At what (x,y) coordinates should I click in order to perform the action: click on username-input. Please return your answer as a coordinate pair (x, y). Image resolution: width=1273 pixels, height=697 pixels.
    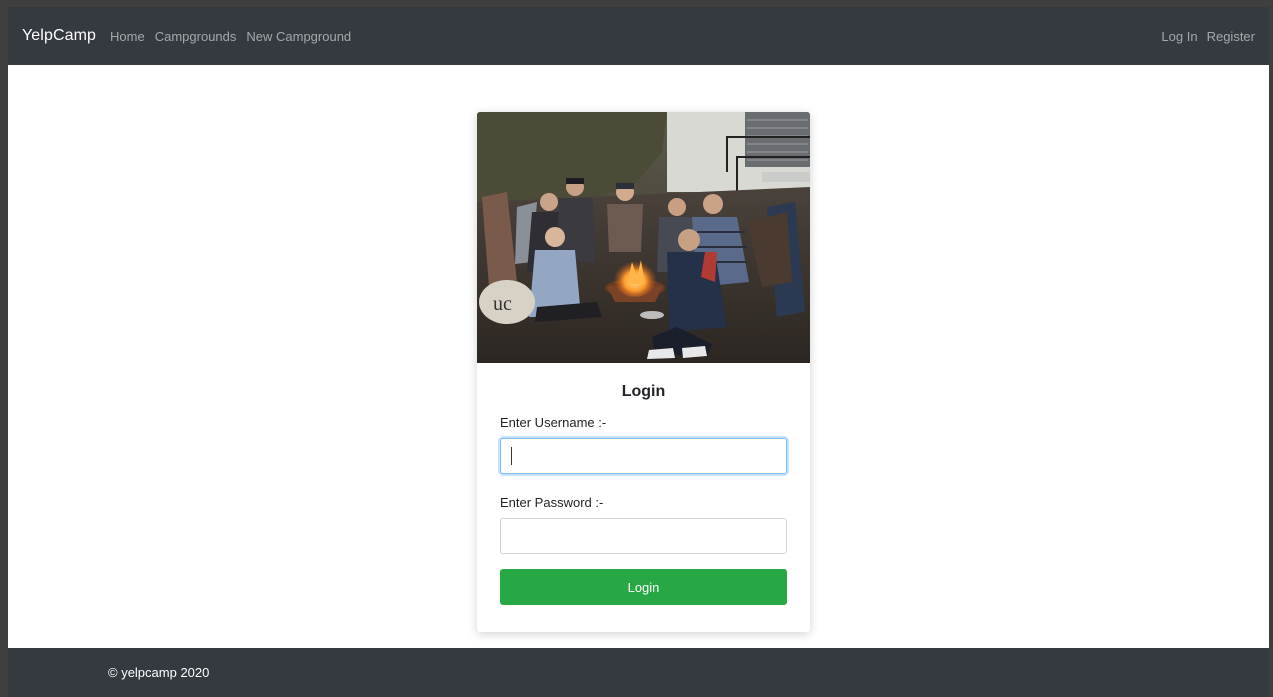
    Looking at the image, I should click on (643, 456).